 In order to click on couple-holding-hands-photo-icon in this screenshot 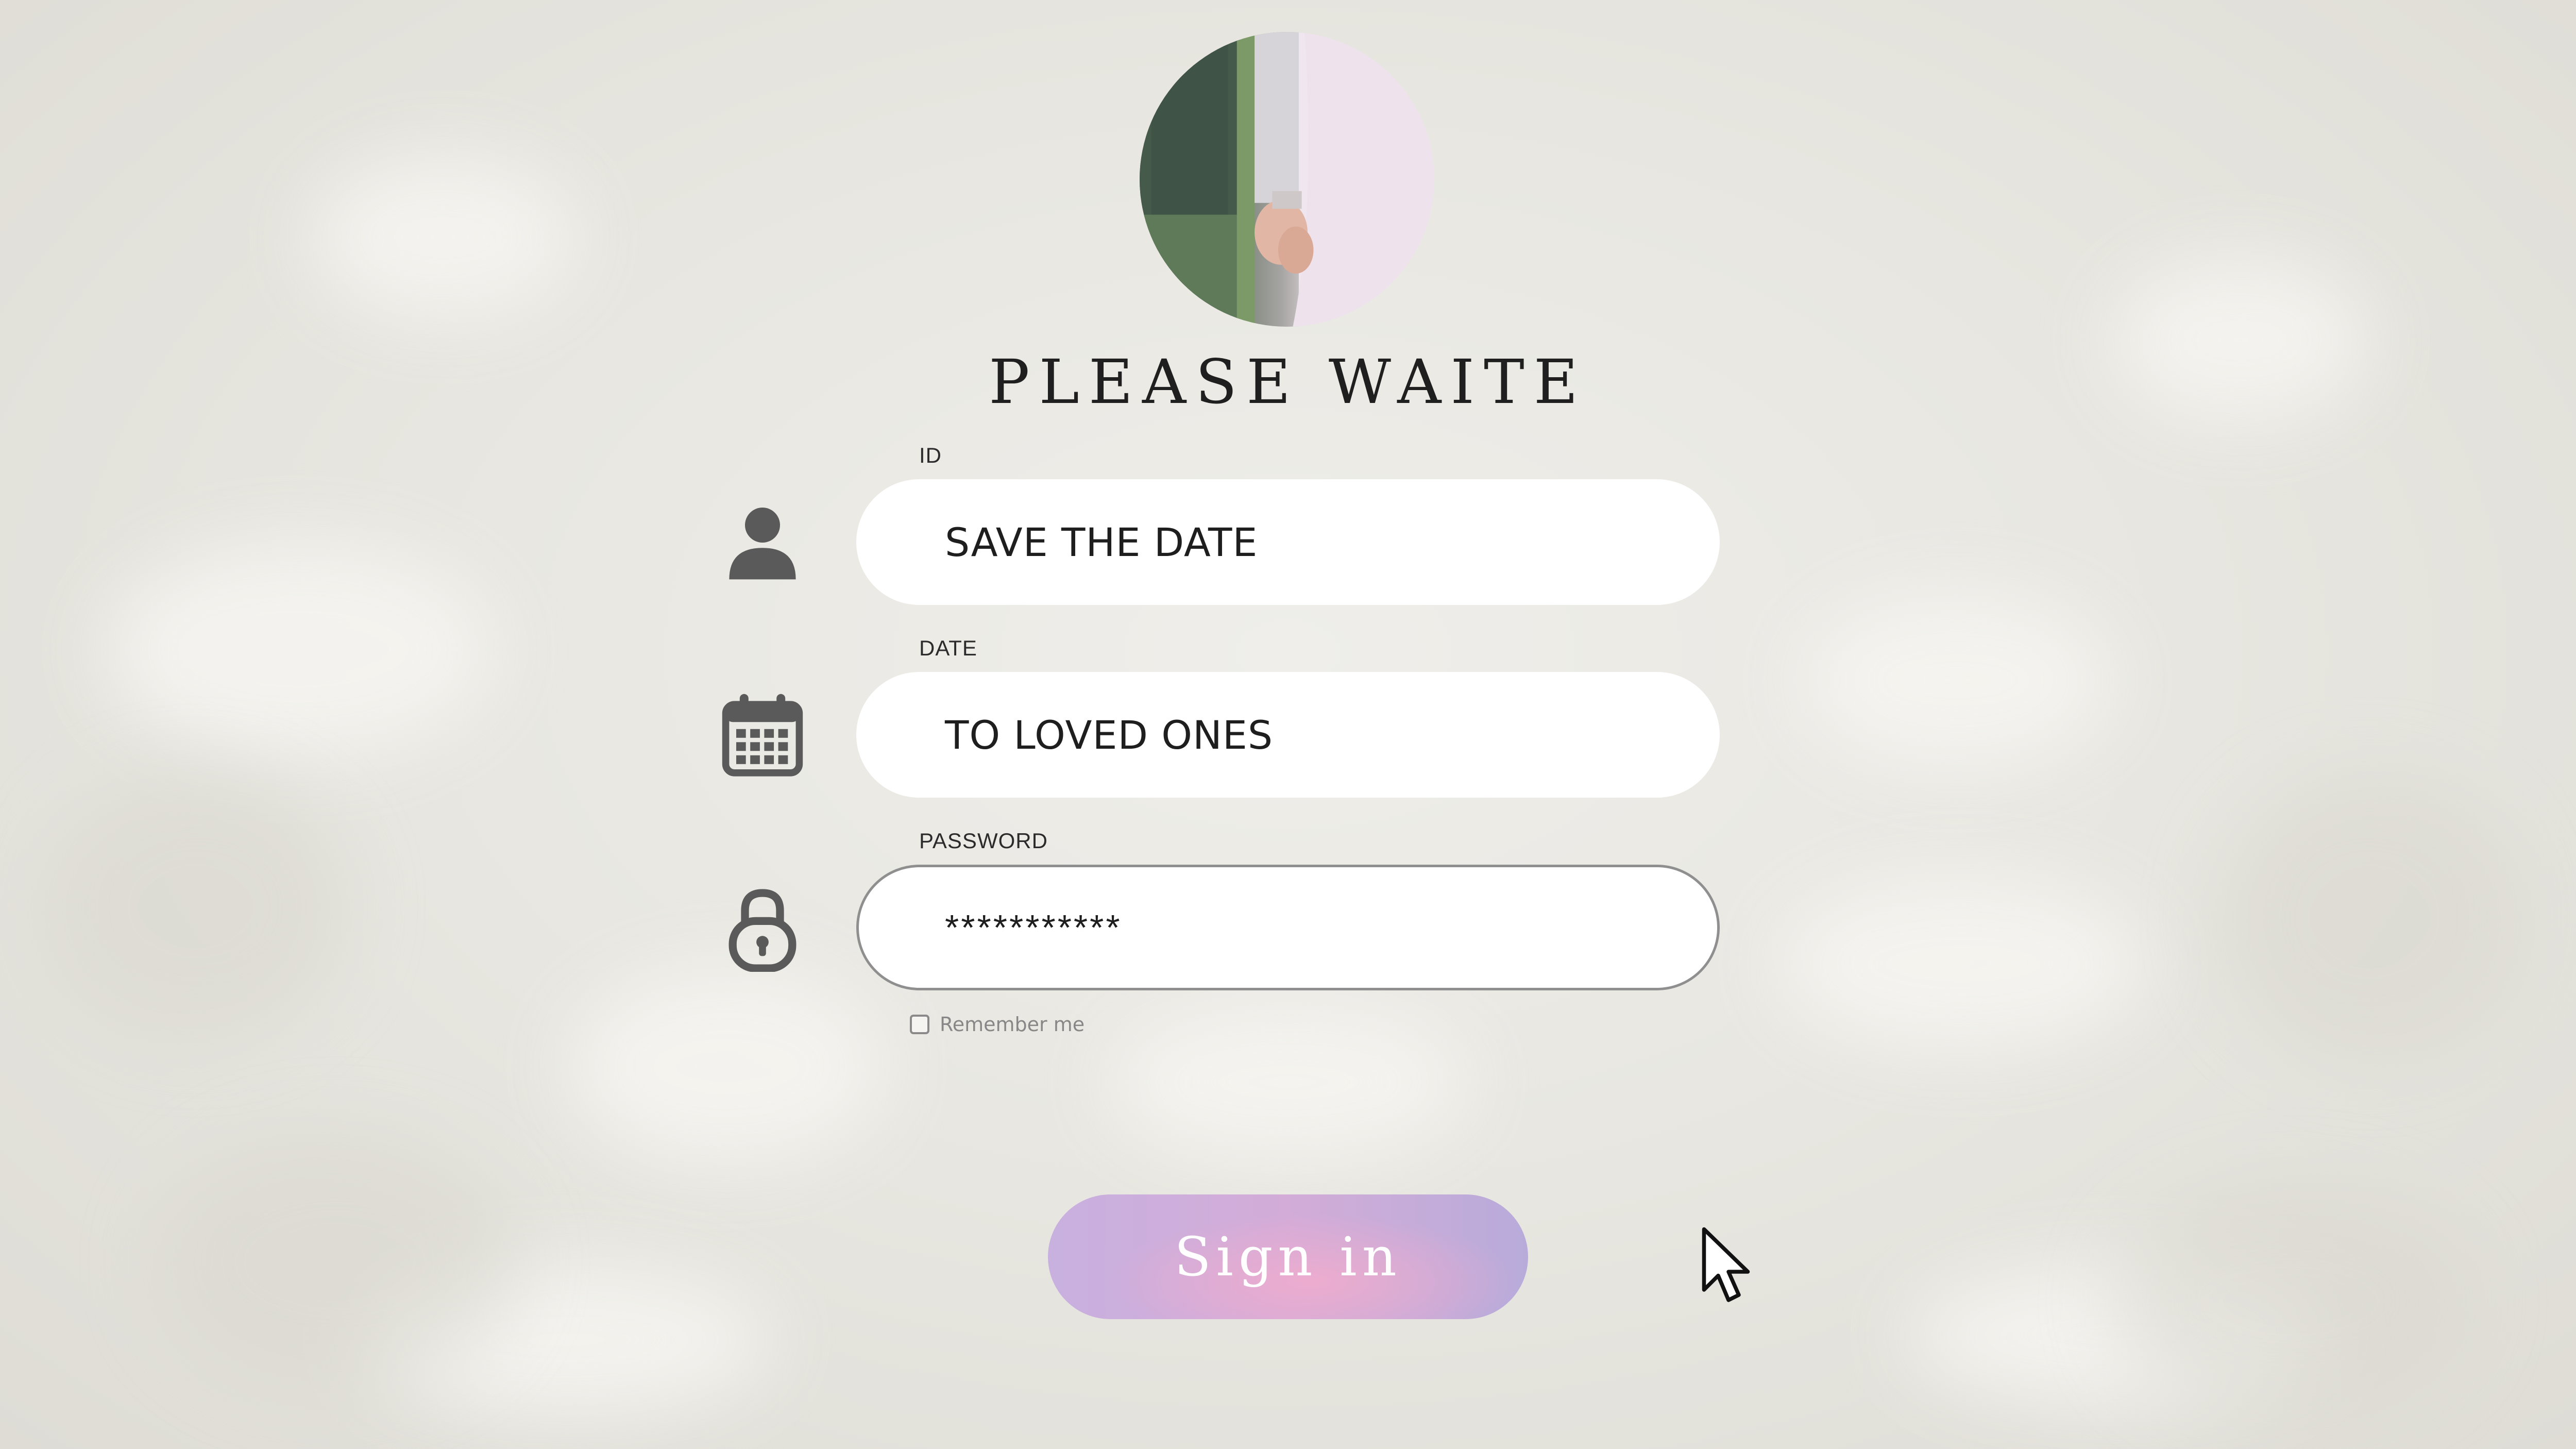, I will do `click(1287, 179)`.